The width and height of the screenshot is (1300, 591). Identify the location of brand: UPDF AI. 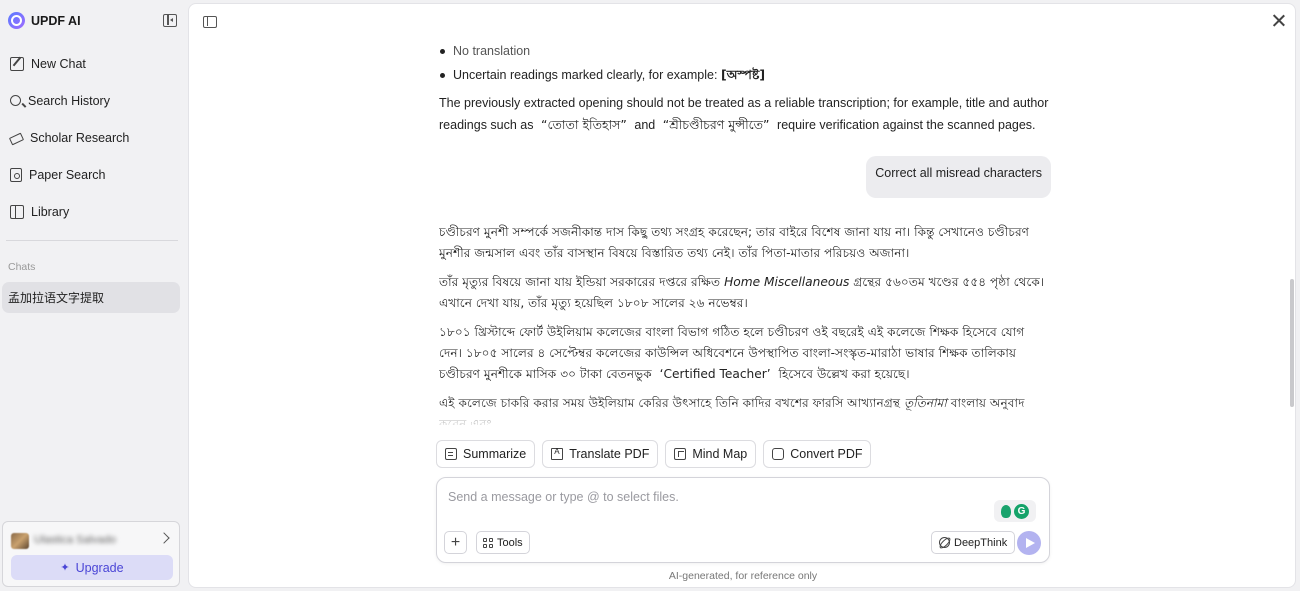
(44, 20).